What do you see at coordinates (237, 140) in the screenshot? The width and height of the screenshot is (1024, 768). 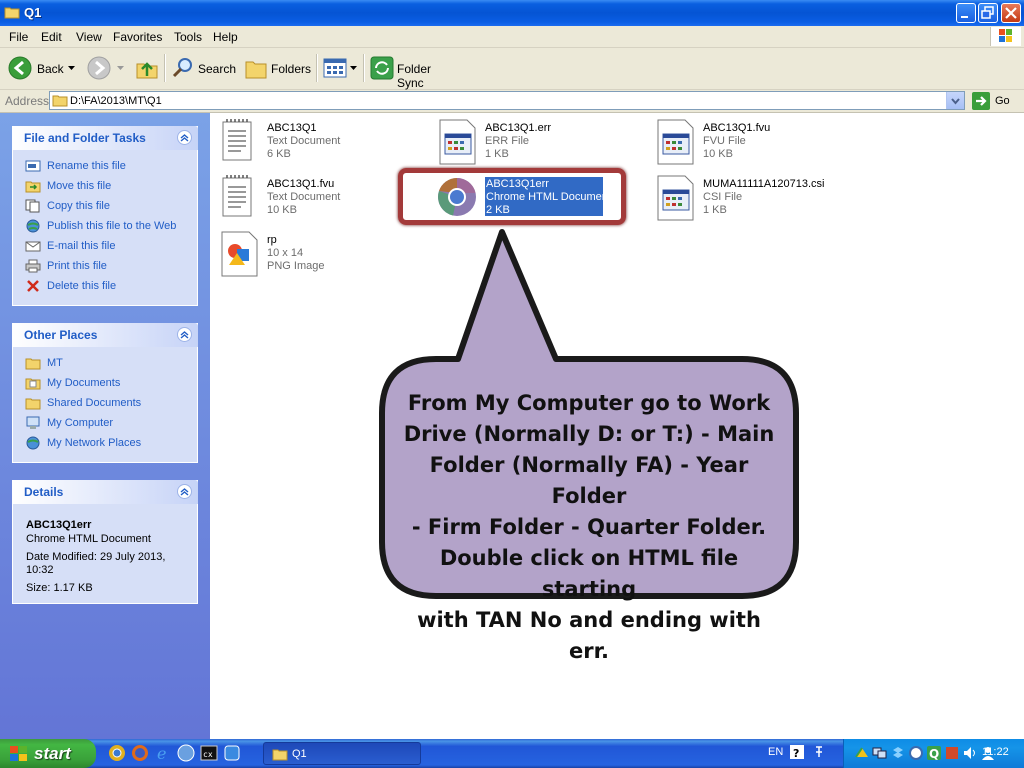 I see `text-document-icon` at bounding box center [237, 140].